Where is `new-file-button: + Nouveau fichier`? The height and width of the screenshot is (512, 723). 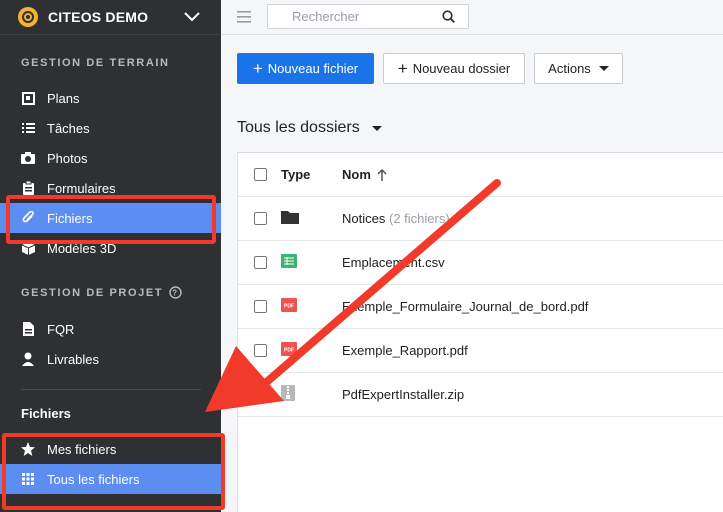 new-file-button: + Nouveau fichier is located at coordinates (305, 68).